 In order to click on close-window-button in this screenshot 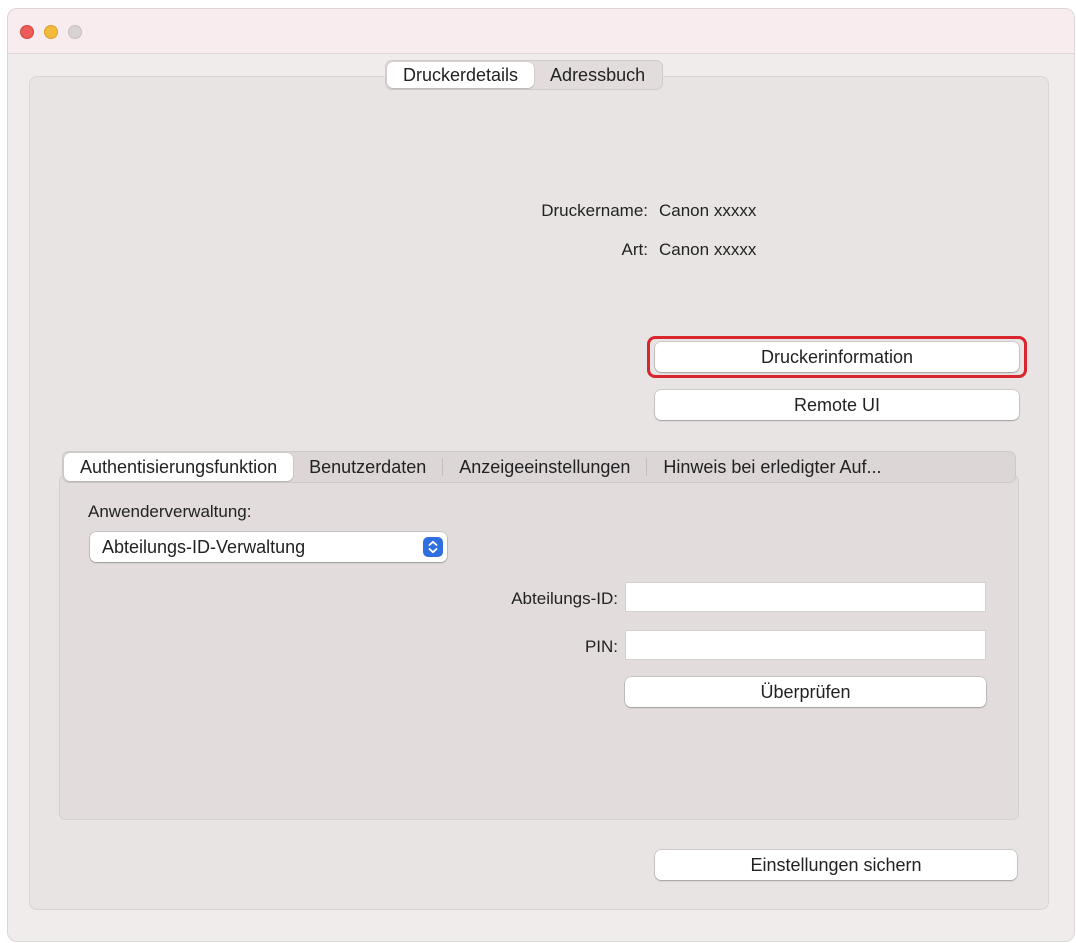, I will do `click(27, 32)`.